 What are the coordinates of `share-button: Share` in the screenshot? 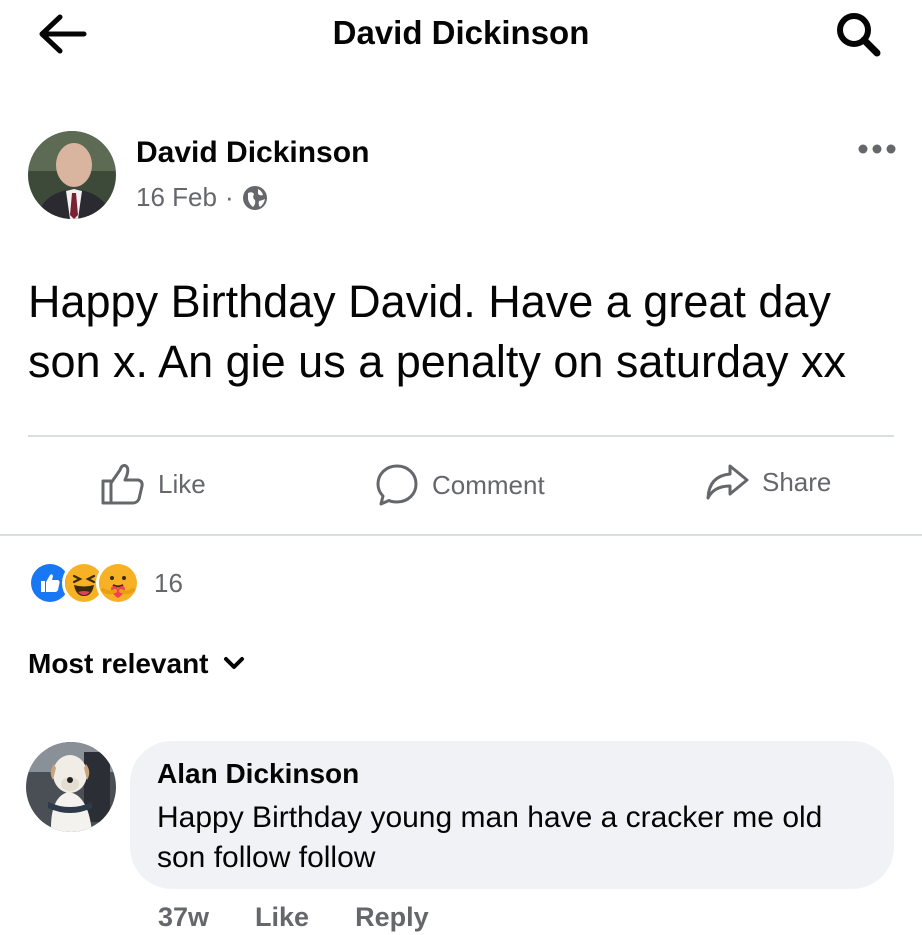 It's located at (767, 482).